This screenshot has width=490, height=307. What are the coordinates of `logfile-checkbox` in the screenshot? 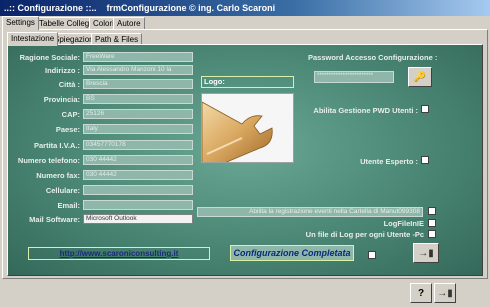 It's located at (432, 223).